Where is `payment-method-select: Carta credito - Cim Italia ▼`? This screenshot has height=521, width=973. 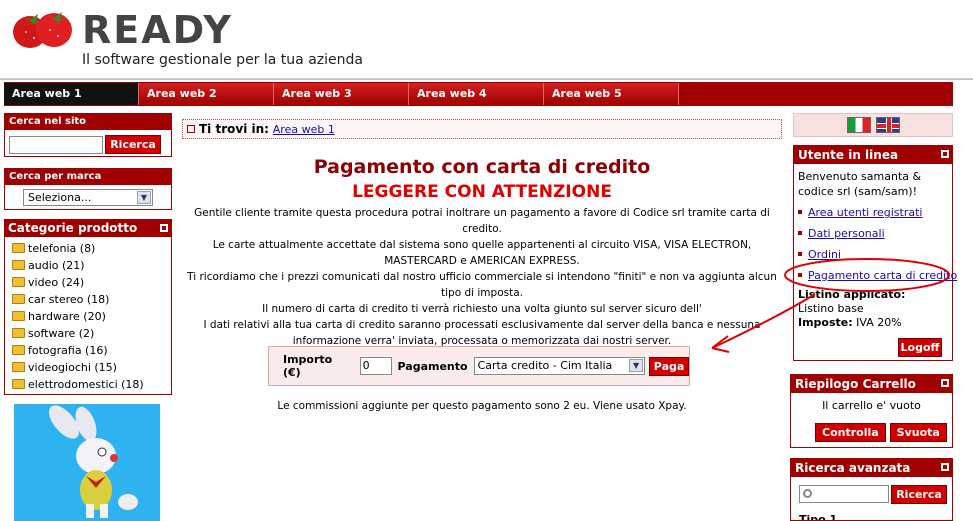 payment-method-select: Carta credito - Cim Italia ▼ is located at coordinates (559, 366).